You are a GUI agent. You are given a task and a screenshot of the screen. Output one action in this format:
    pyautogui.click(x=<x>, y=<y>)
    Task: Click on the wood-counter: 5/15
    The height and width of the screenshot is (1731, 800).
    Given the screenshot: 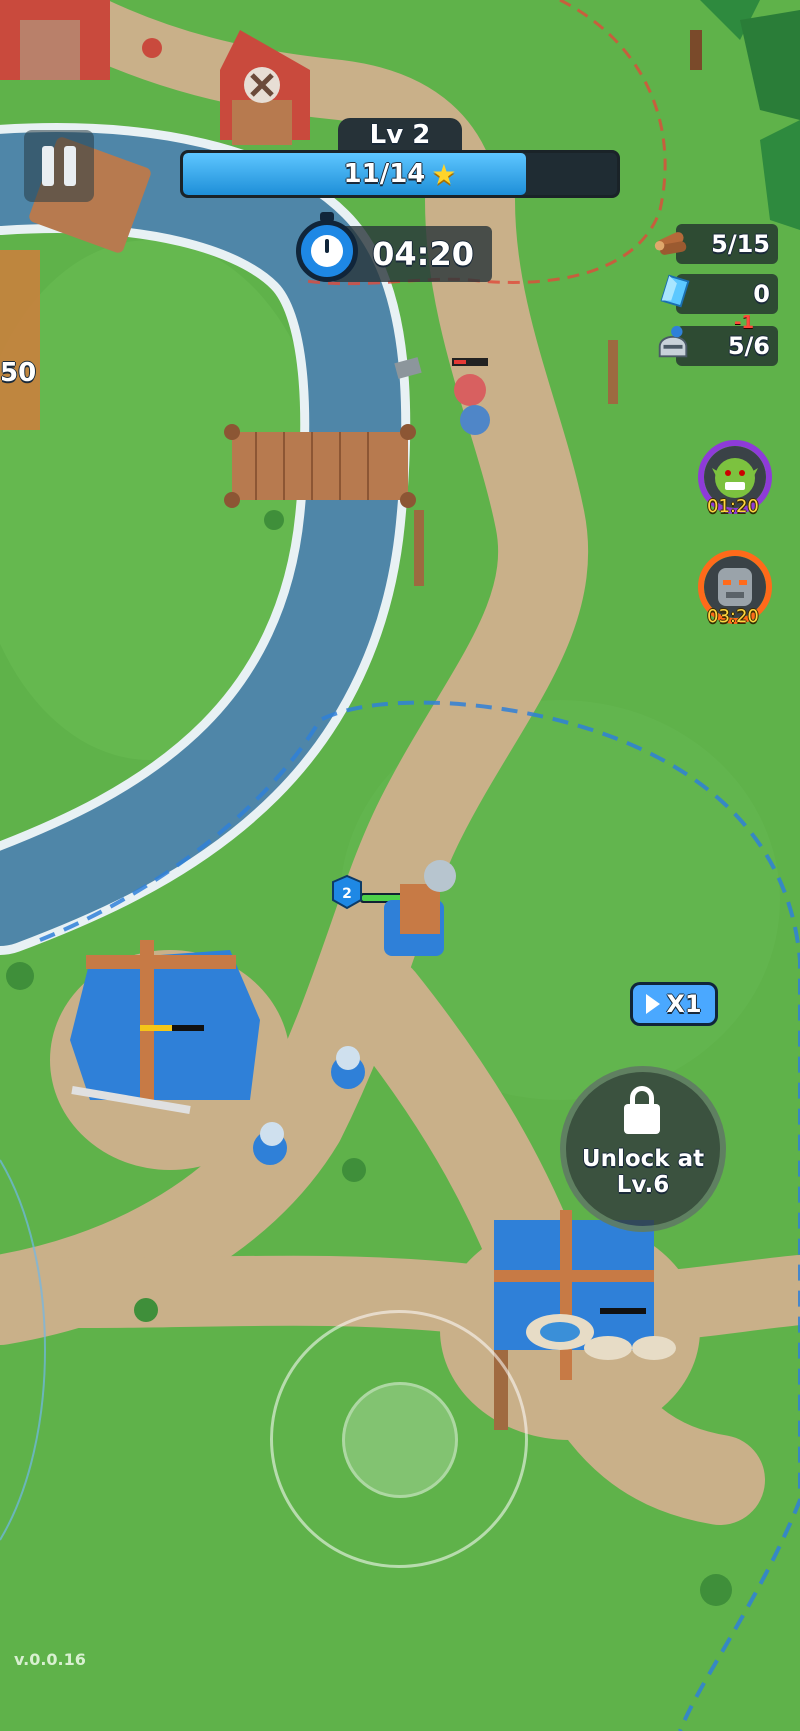 What is the action you would take?
    pyautogui.click(x=727, y=244)
    